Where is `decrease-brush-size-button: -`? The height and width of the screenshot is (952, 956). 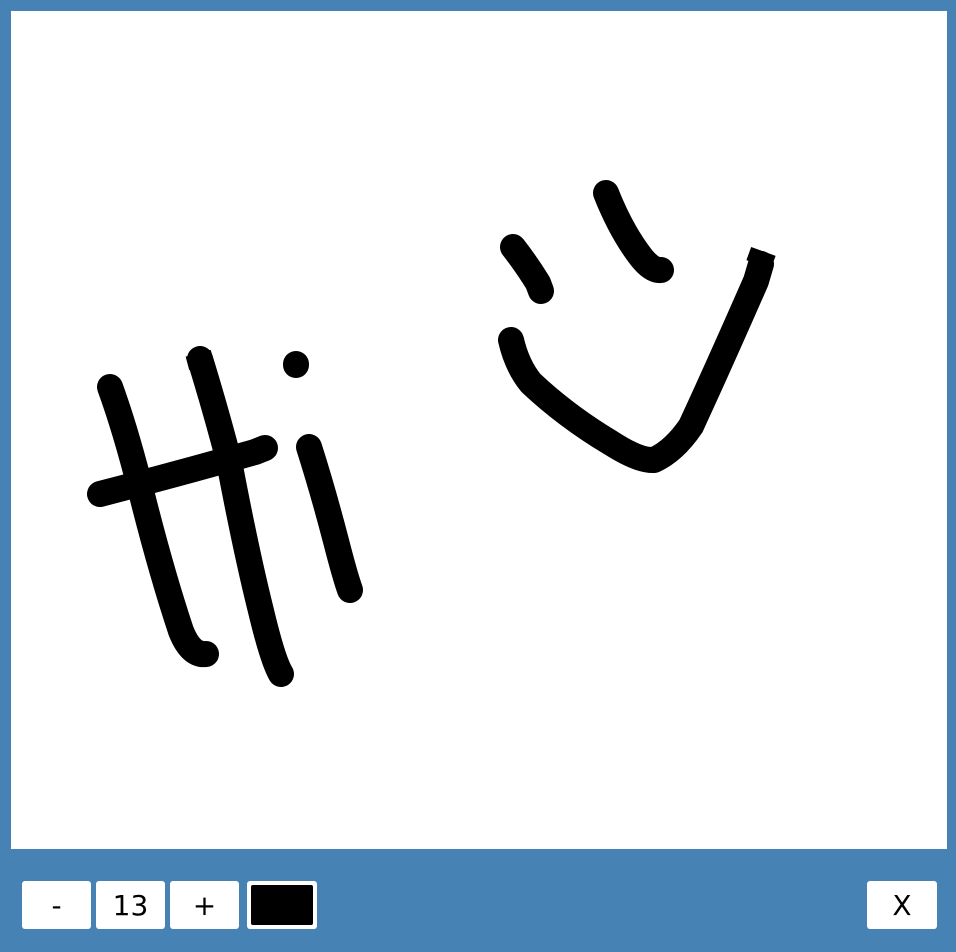
decrease-brush-size-button: - is located at coordinates (56, 905).